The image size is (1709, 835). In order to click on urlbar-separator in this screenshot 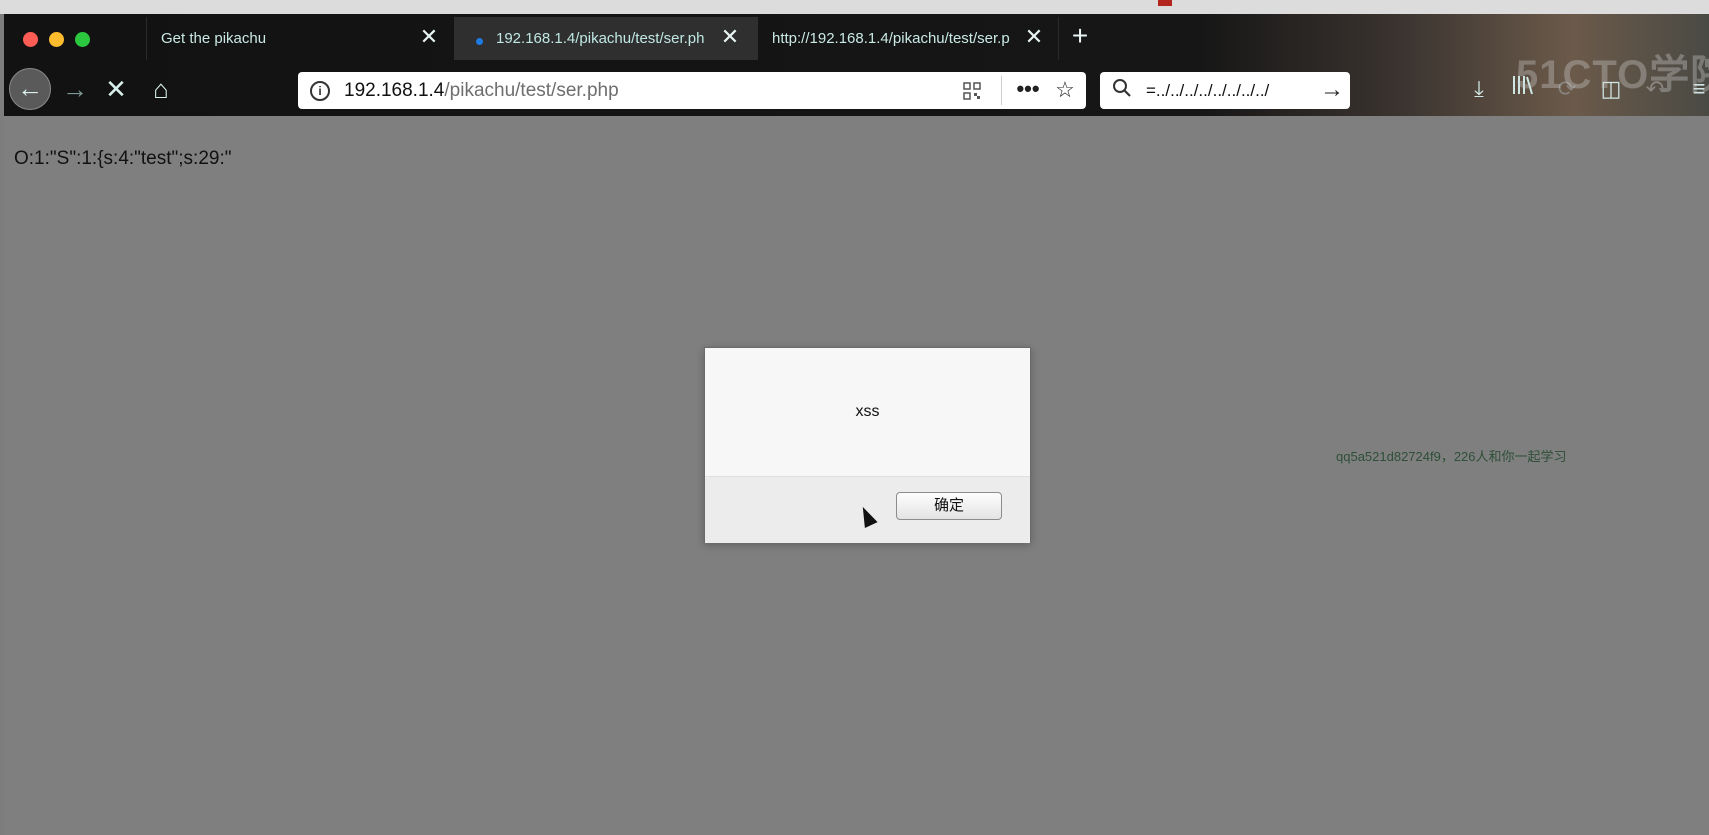, I will do `click(1001, 90)`.